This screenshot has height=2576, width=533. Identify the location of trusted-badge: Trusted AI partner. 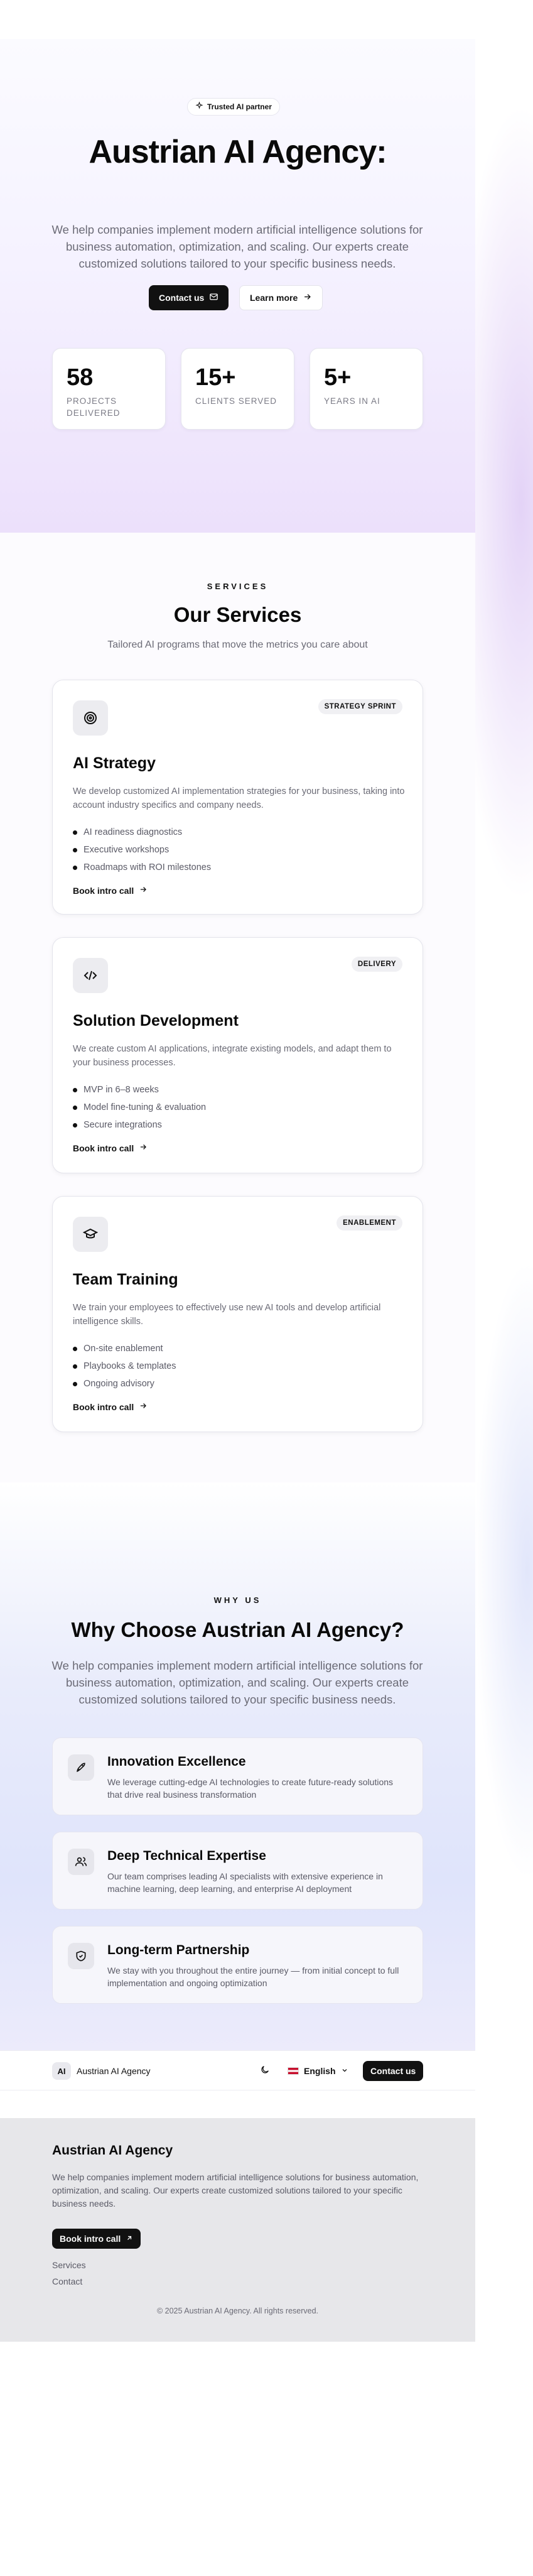
(234, 107).